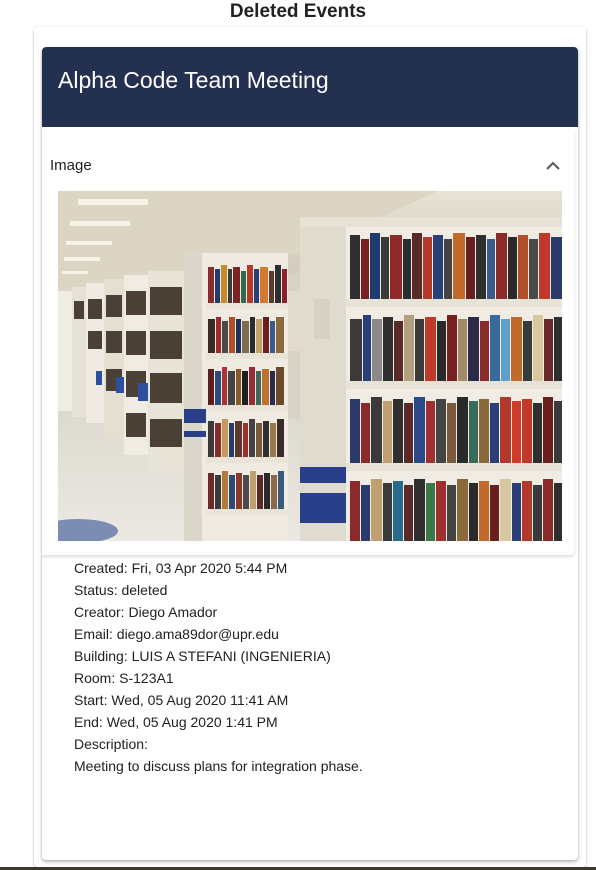 This screenshot has width=596, height=870. What do you see at coordinates (553, 166) in the screenshot?
I see `chevron-up-icon` at bounding box center [553, 166].